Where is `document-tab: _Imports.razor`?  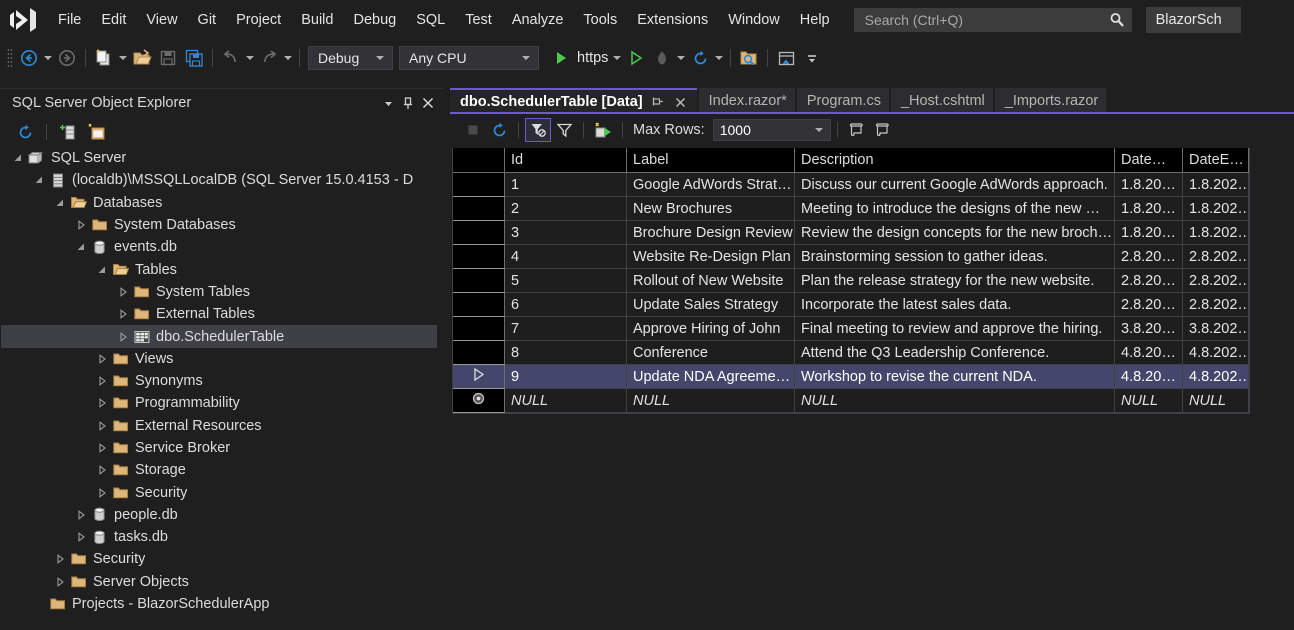
document-tab: _Imports.razor is located at coordinates (1050, 101).